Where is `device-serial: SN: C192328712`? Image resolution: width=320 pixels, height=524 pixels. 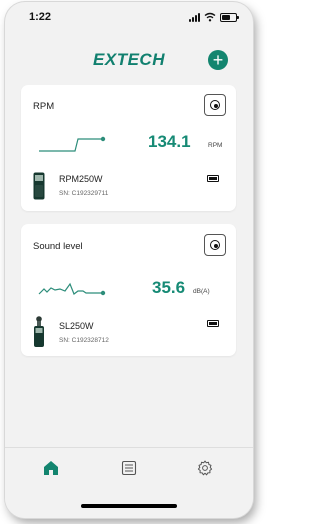
device-serial: SN: C192328712 is located at coordinates (84, 340).